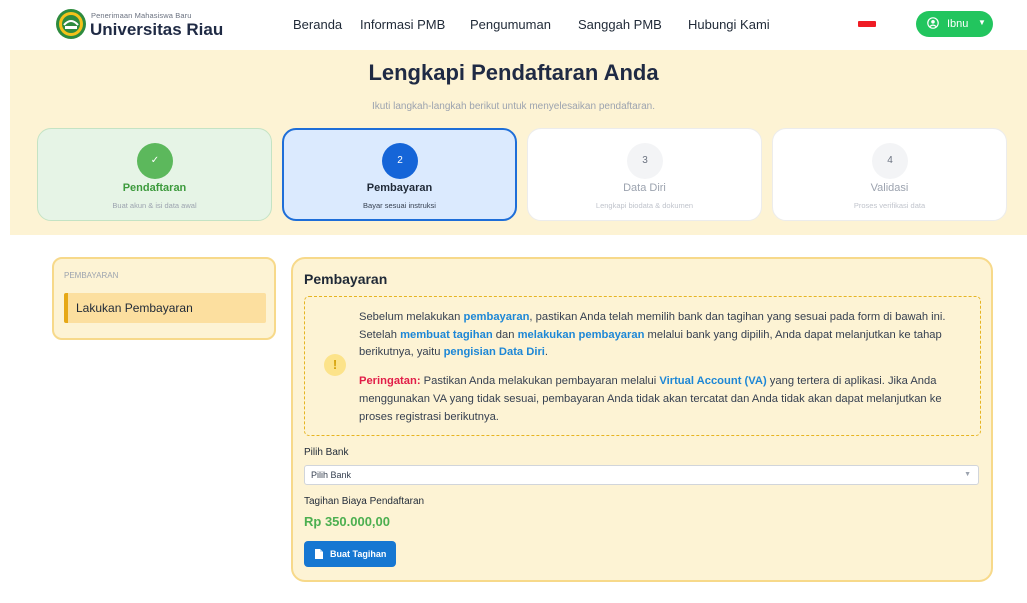  What do you see at coordinates (154, 205) in the screenshot?
I see `step-description: Buat akun & isi data awal` at bounding box center [154, 205].